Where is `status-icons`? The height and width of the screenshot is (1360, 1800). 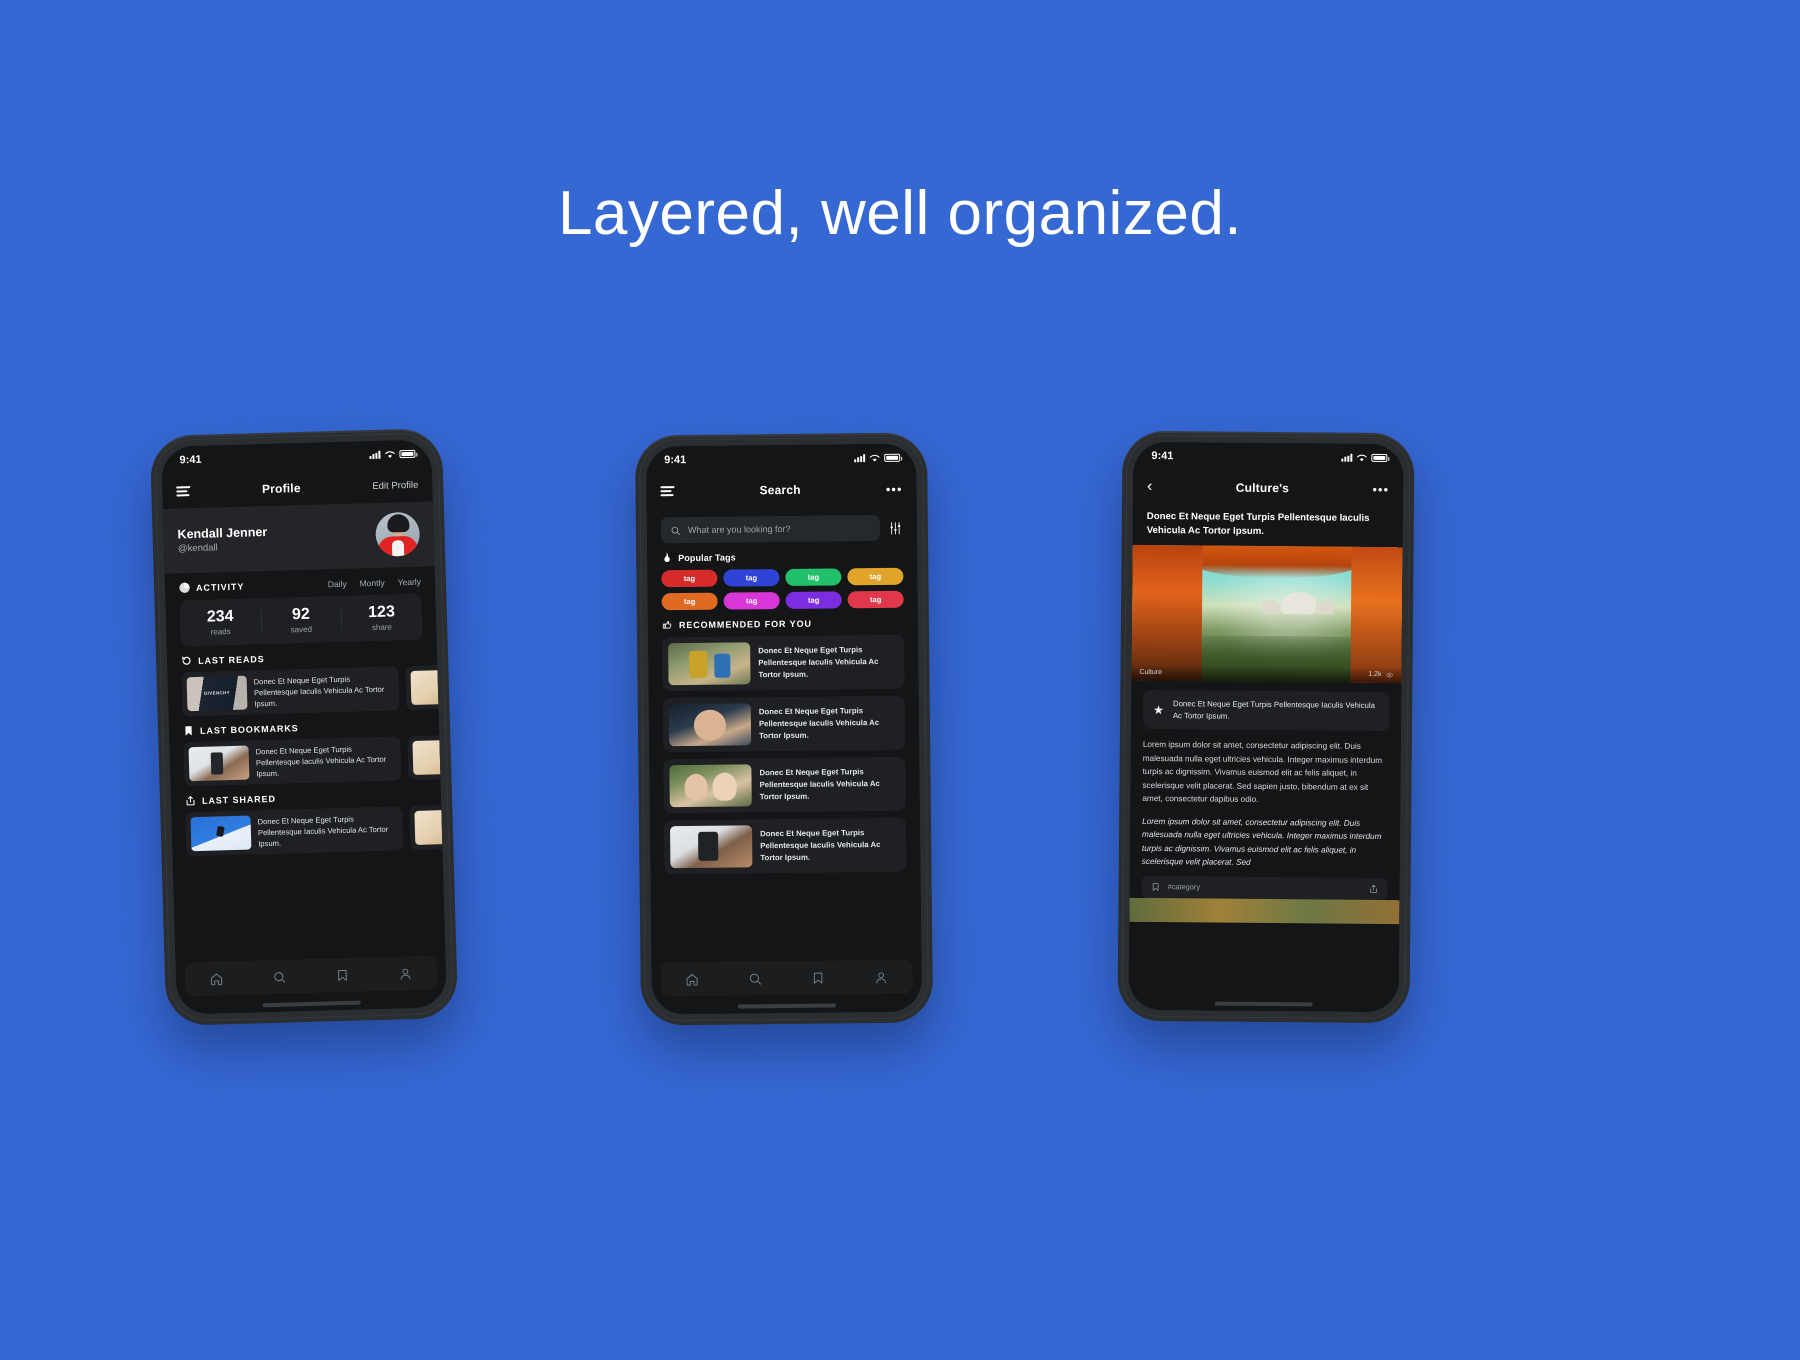 status-icons is located at coordinates (1364, 458).